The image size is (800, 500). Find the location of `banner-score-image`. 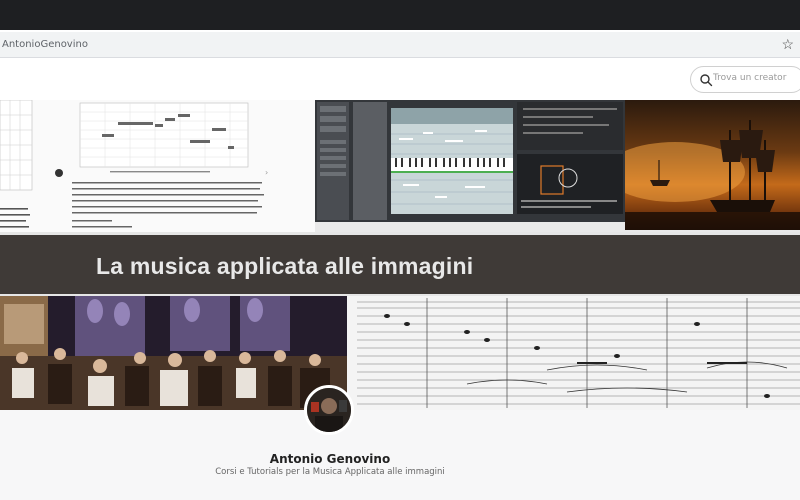

banner-score-image is located at coordinates (573, 353).